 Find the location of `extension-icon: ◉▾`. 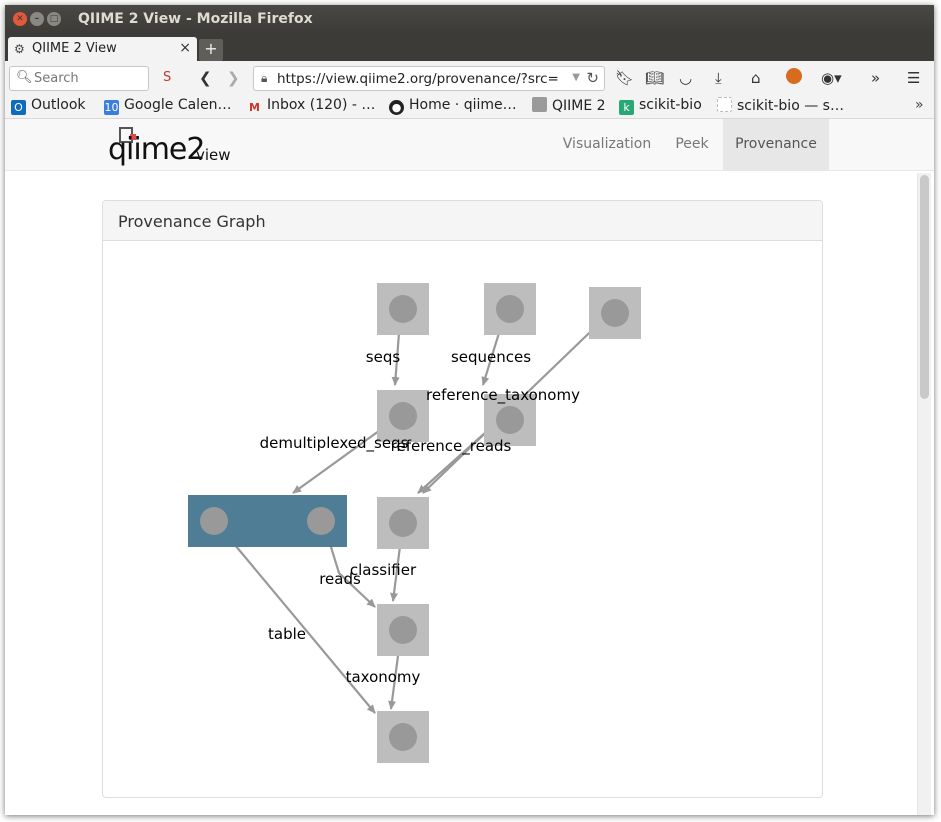

extension-icon: ◉▾ is located at coordinates (831, 78).